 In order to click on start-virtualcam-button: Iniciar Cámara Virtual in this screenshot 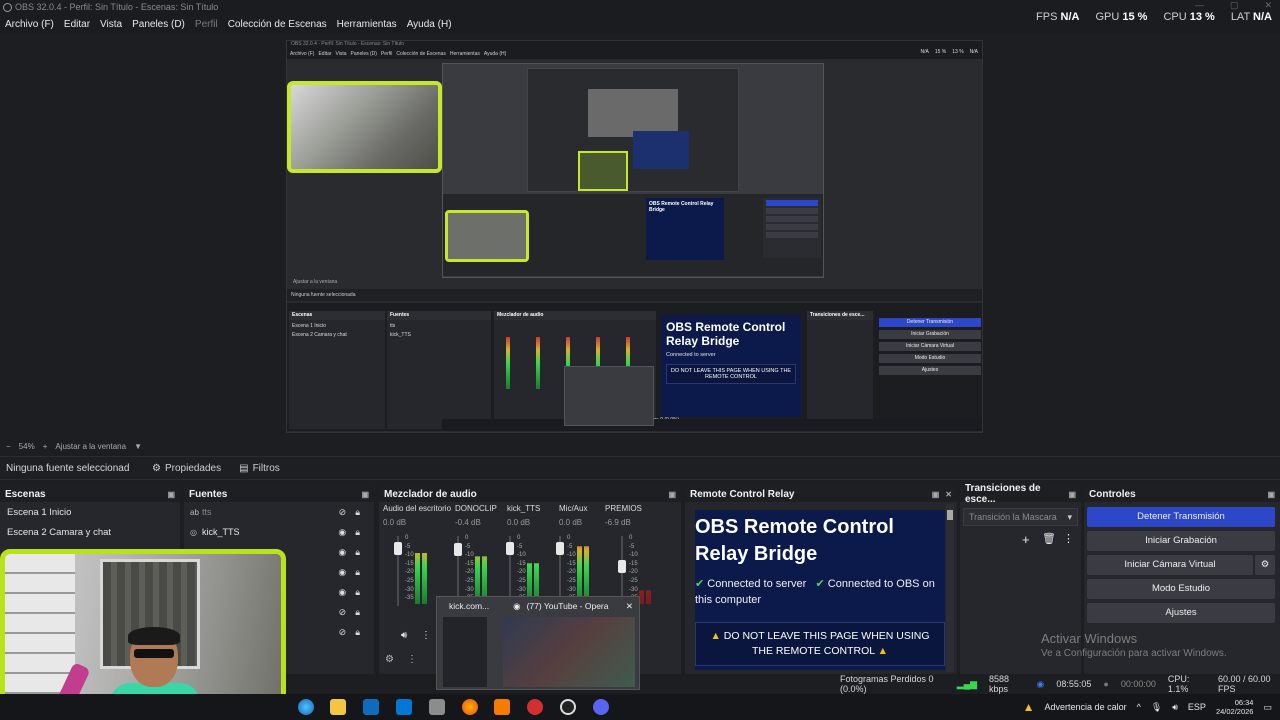, I will do `click(1170, 565)`.